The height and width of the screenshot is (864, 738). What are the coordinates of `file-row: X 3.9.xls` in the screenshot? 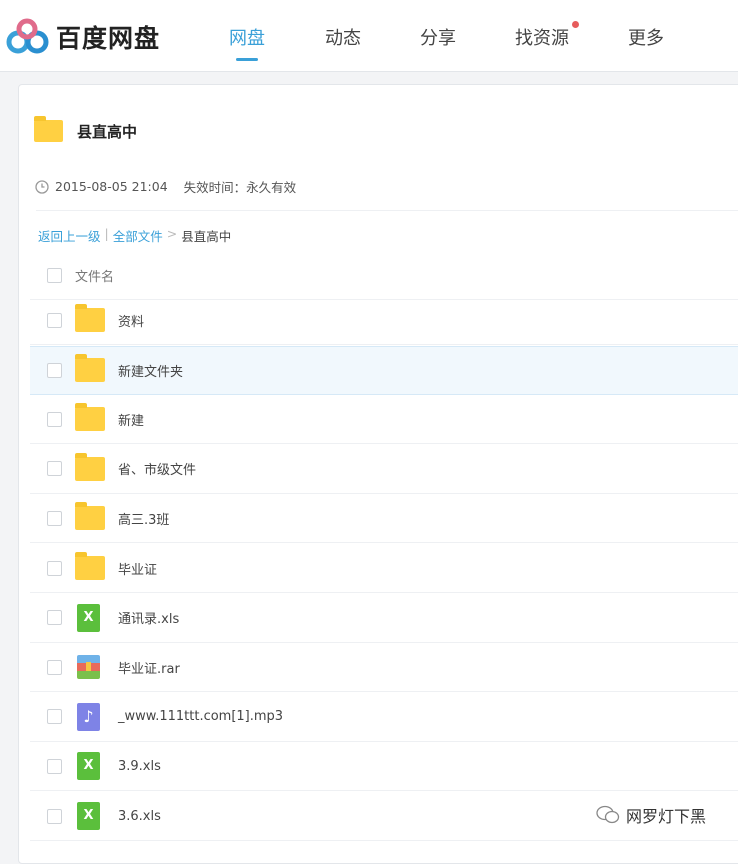 It's located at (384, 767).